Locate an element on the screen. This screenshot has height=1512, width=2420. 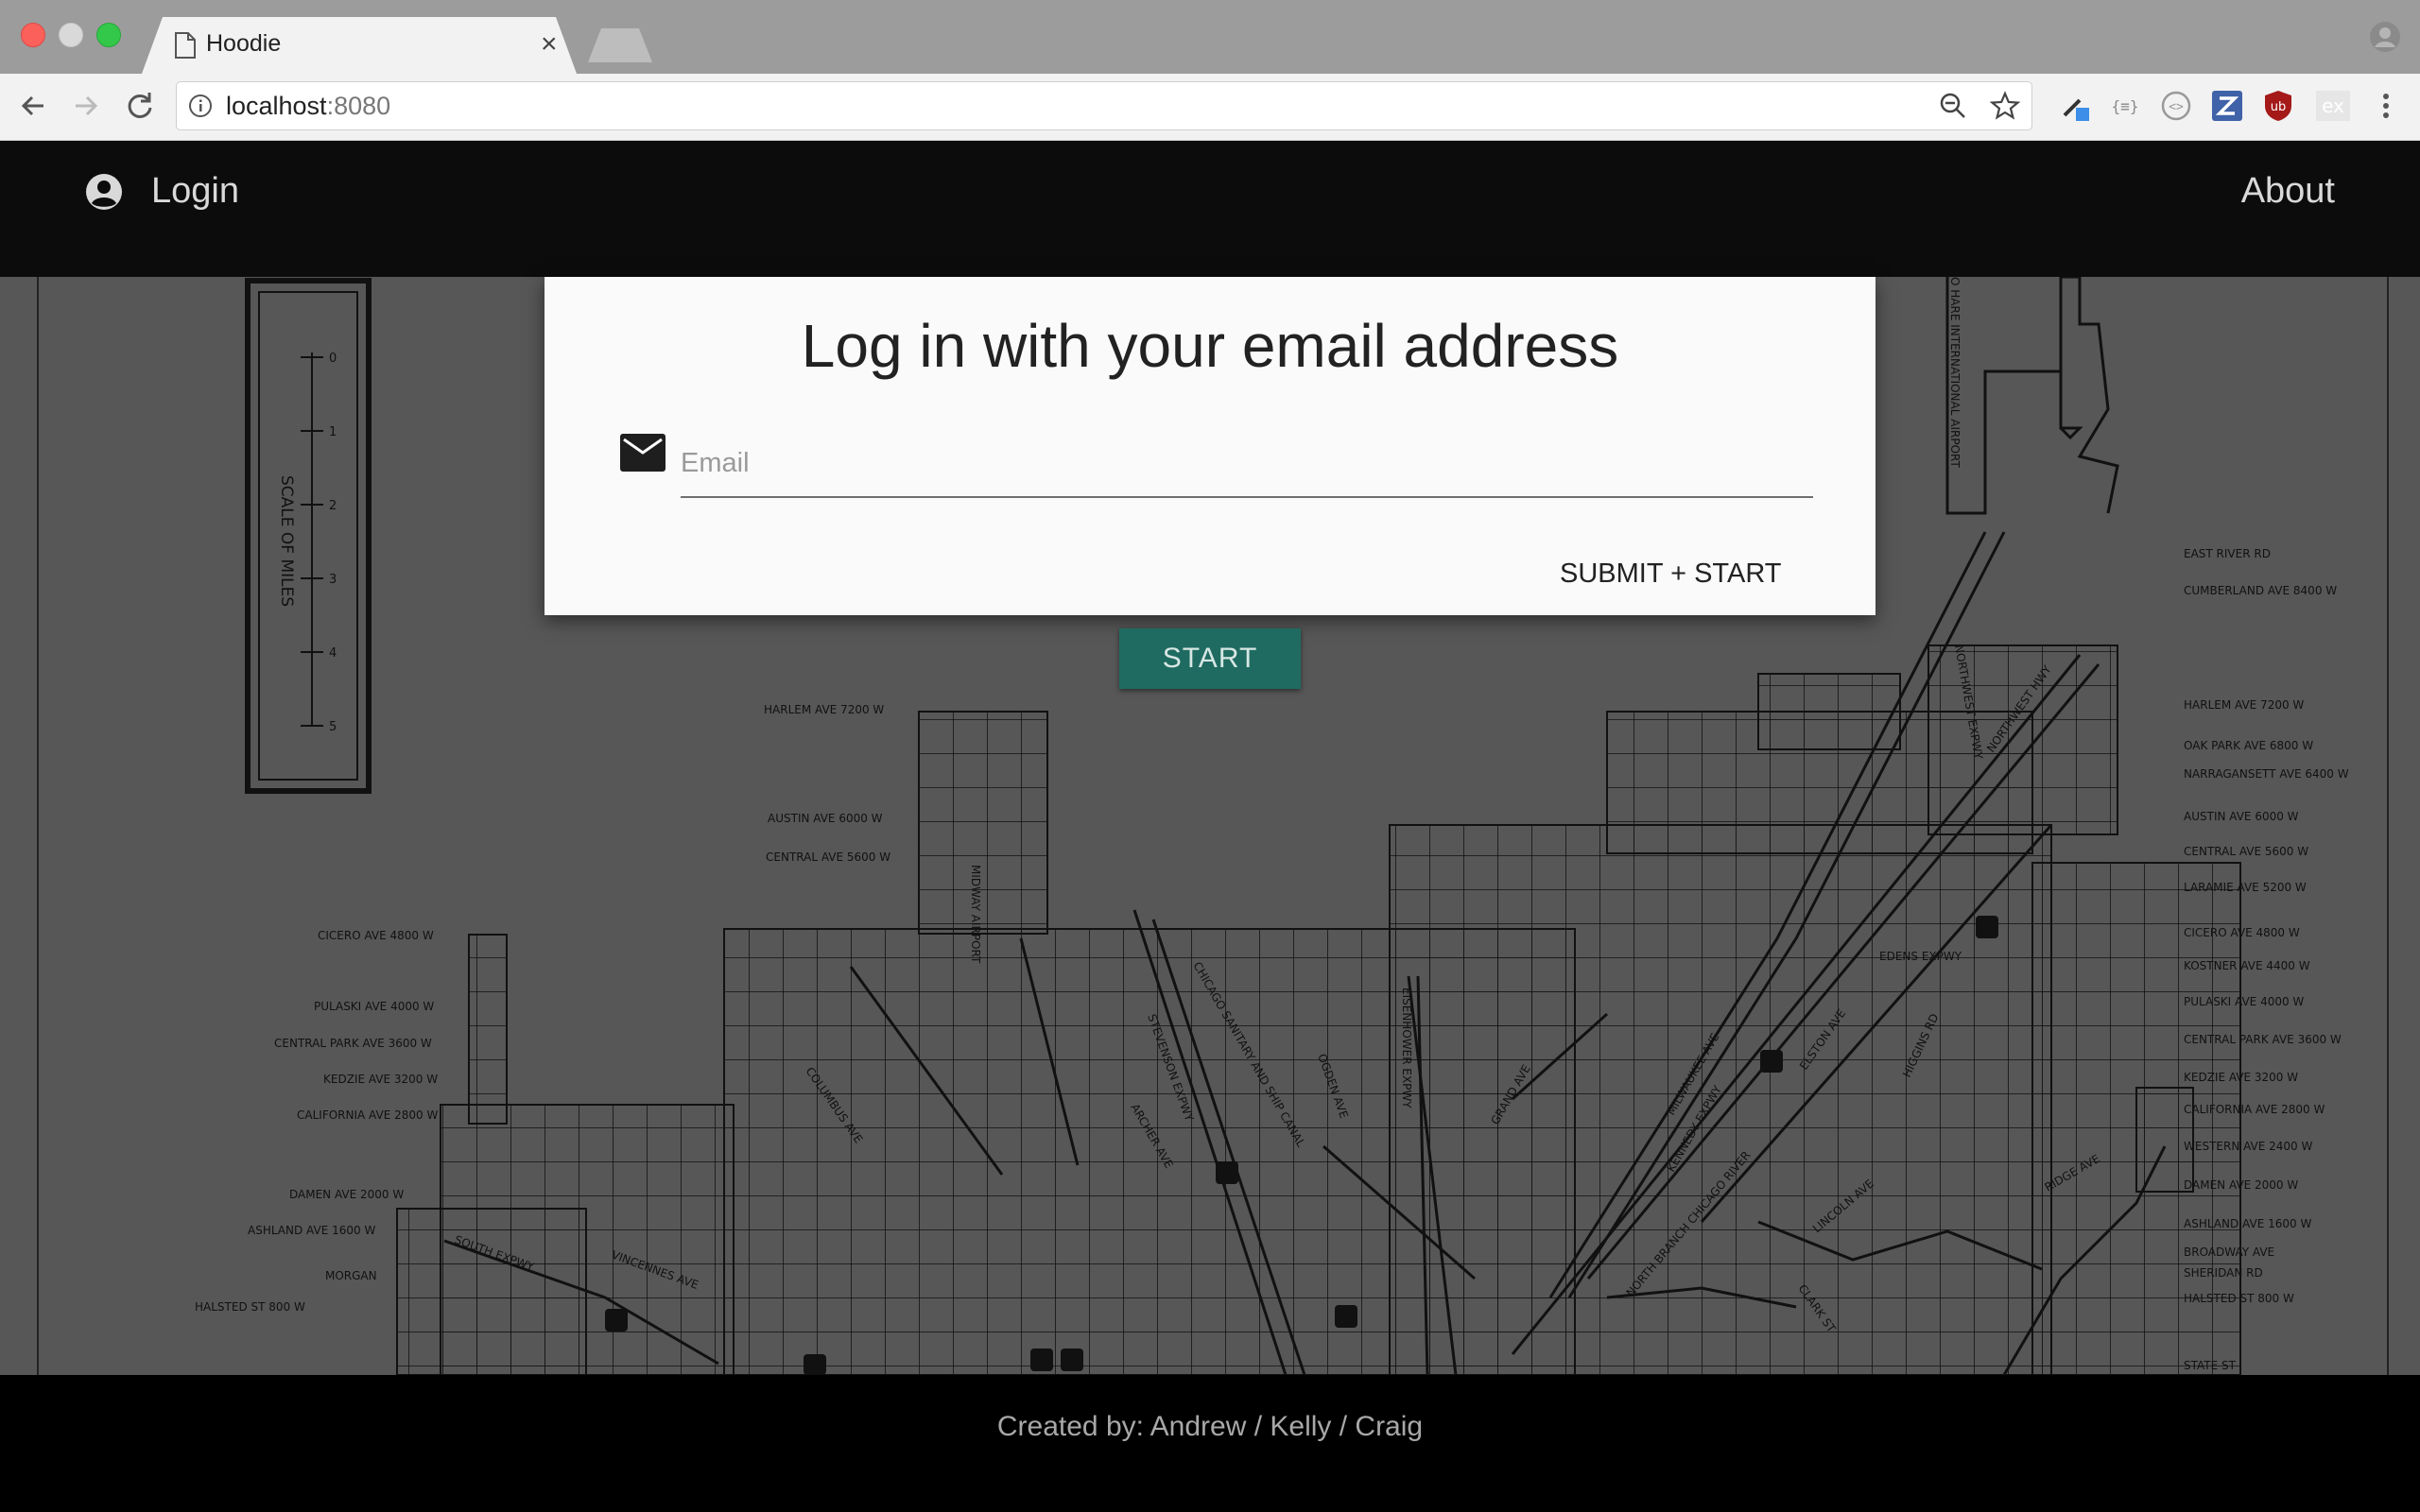
scale-tick: 0 is located at coordinates (333, 359).